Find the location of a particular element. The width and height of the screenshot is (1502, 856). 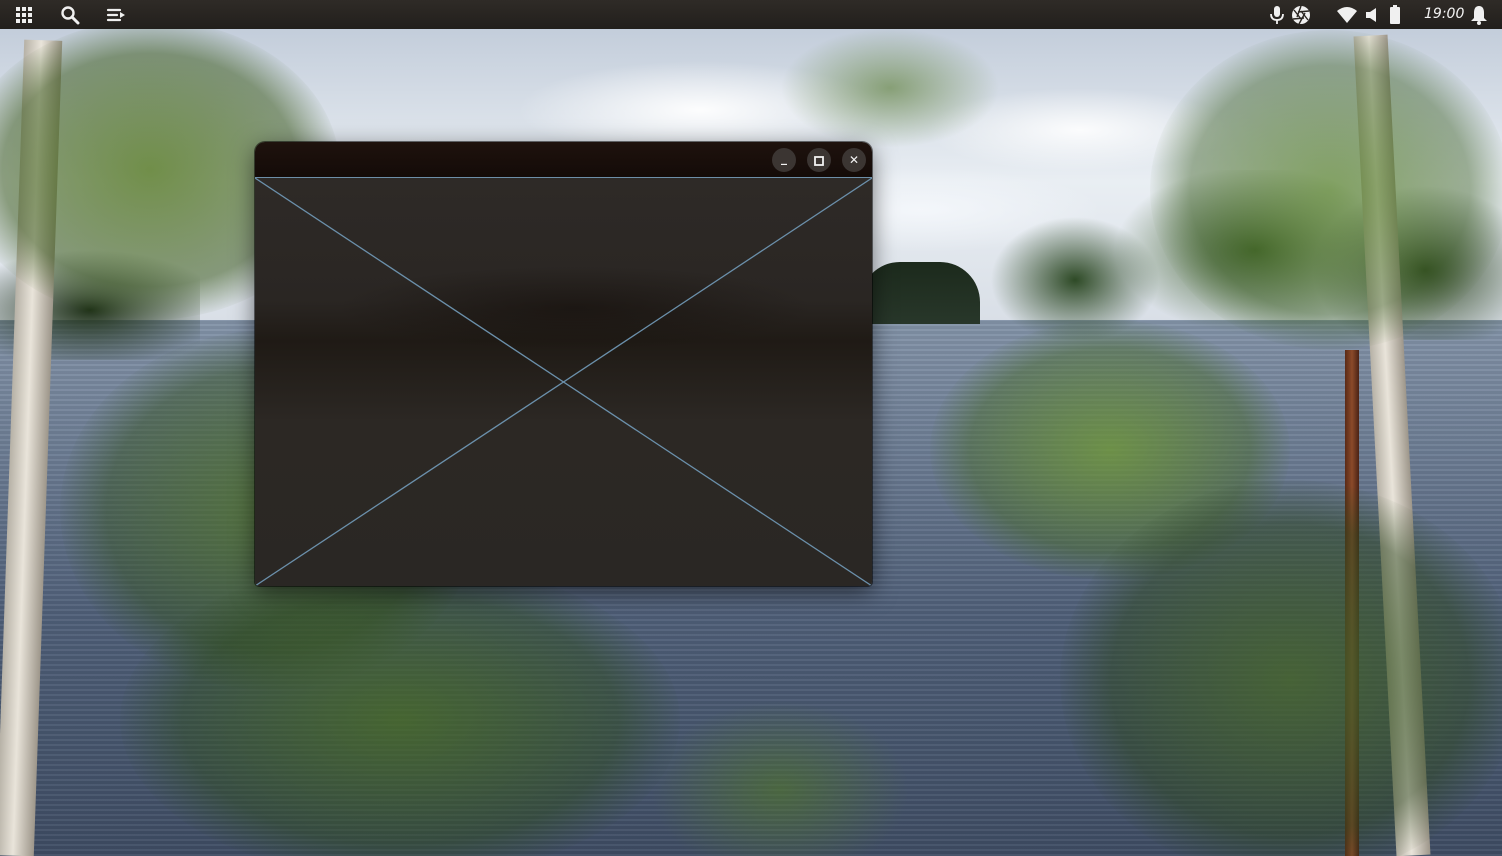

clock-label: 19:00 is located at coordinates (1444, 14).